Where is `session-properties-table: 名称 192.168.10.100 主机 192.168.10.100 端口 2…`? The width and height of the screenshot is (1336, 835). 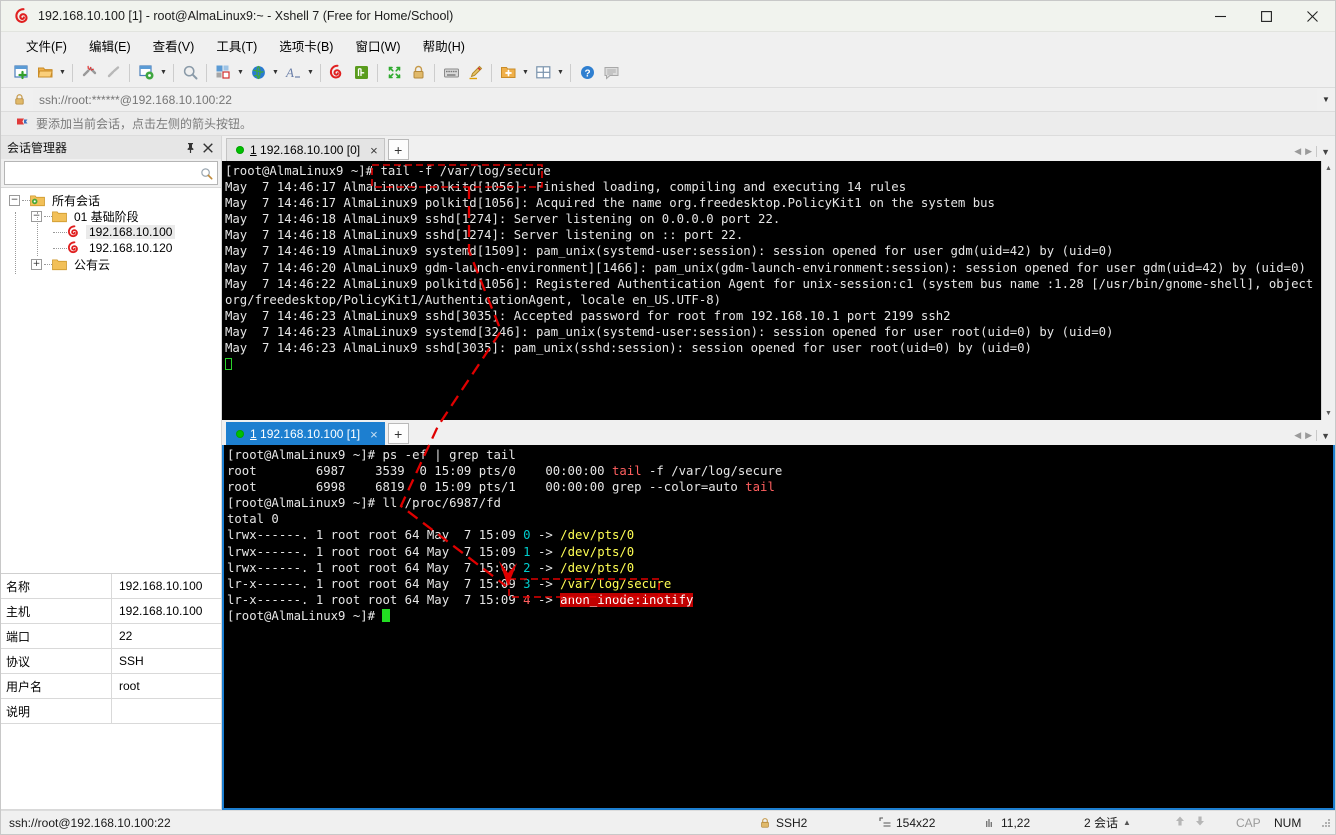 session-properties-table: 名称 192.168.10.100 主机 192.168.10.100 端口 2… is located at coordinates (111, 691).